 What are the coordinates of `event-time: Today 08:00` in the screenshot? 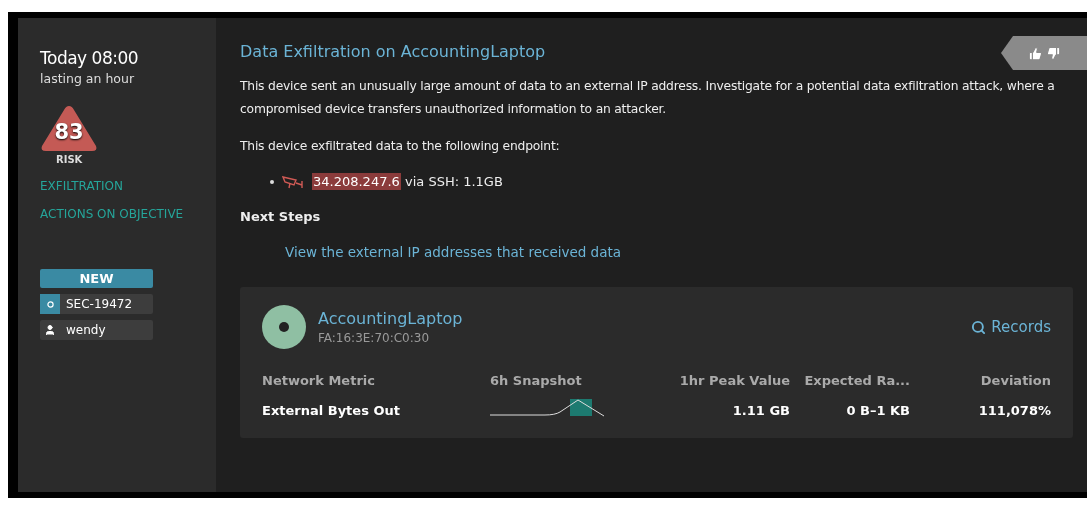 It's located at (90, 58).